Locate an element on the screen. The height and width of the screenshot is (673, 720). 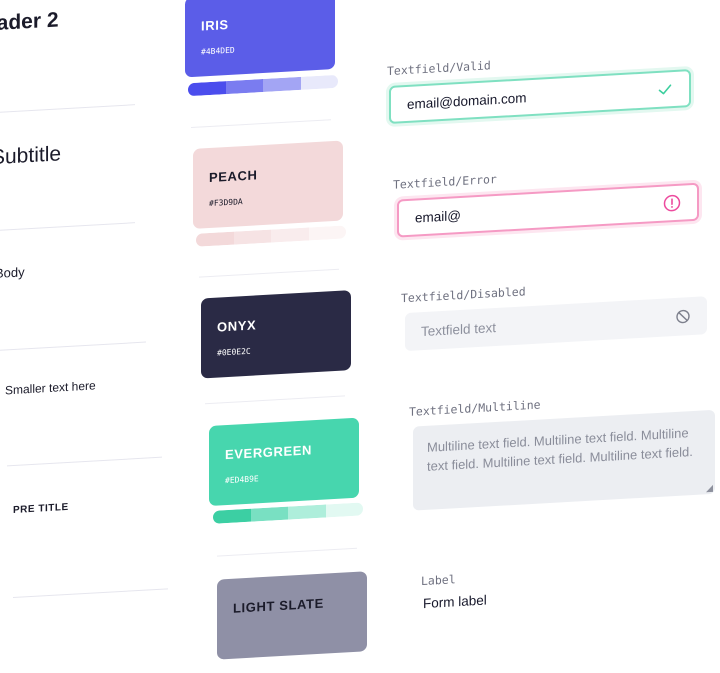
textfield-disabled-label: Textfield/Disabled is located at coordinates (463, 295).